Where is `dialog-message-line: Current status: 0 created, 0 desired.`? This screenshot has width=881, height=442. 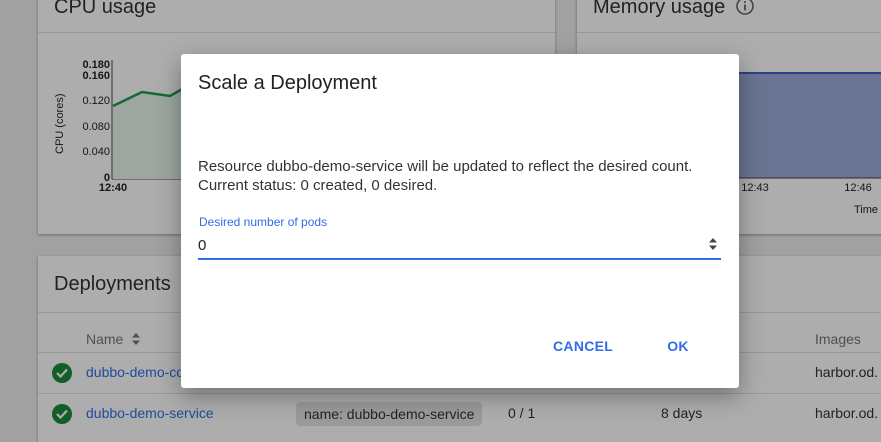
dialog-message-line: Current status: 0 created, 0 desired. is located at coordinates (318, 185).